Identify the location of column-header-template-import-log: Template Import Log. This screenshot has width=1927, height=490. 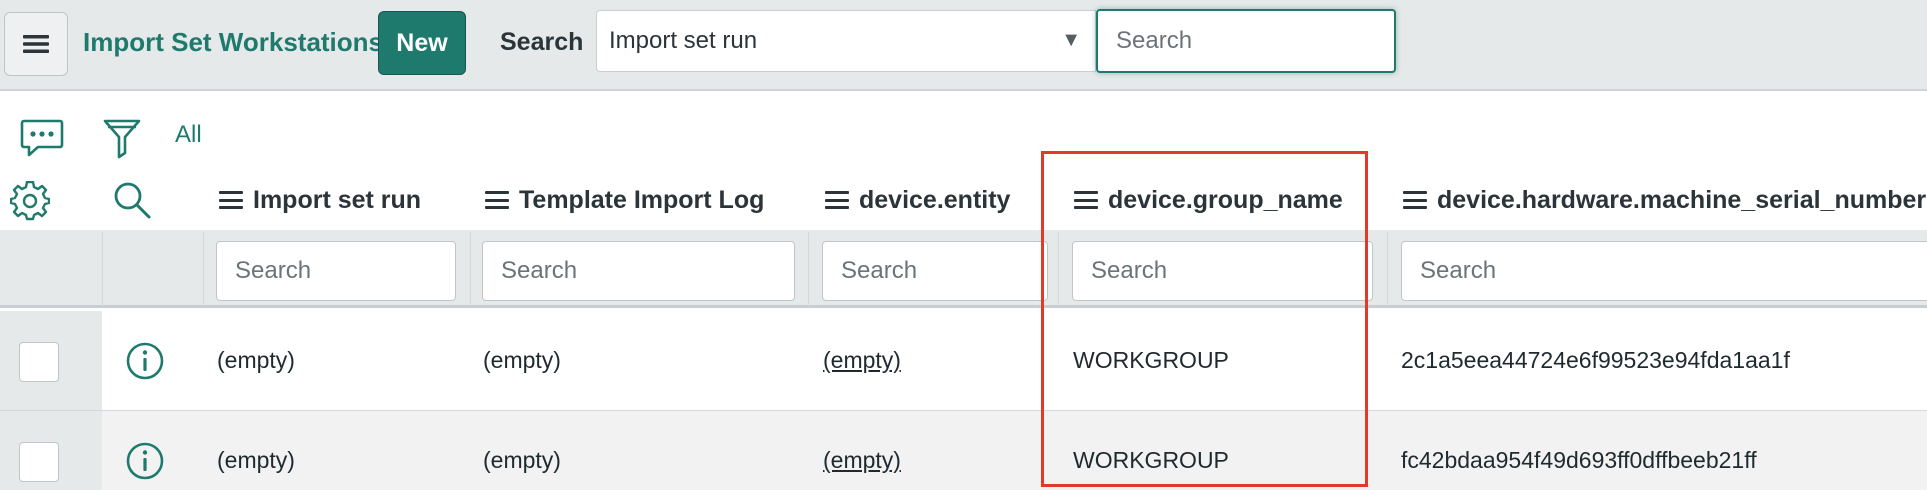
(624, 200).